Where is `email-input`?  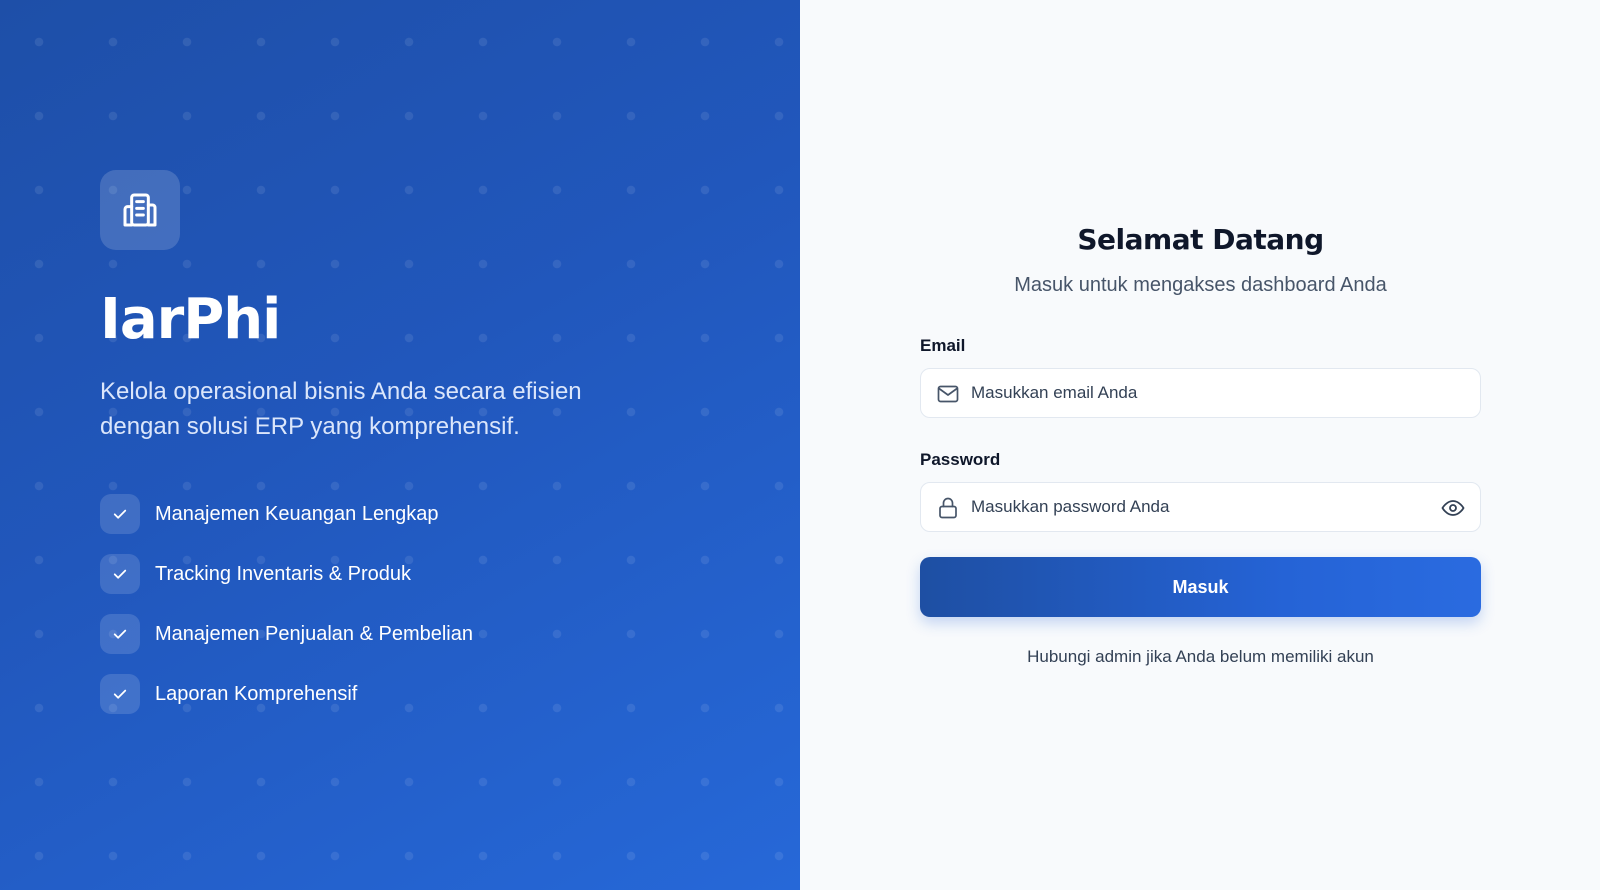
email-input is located at coordinates (1200, 393).